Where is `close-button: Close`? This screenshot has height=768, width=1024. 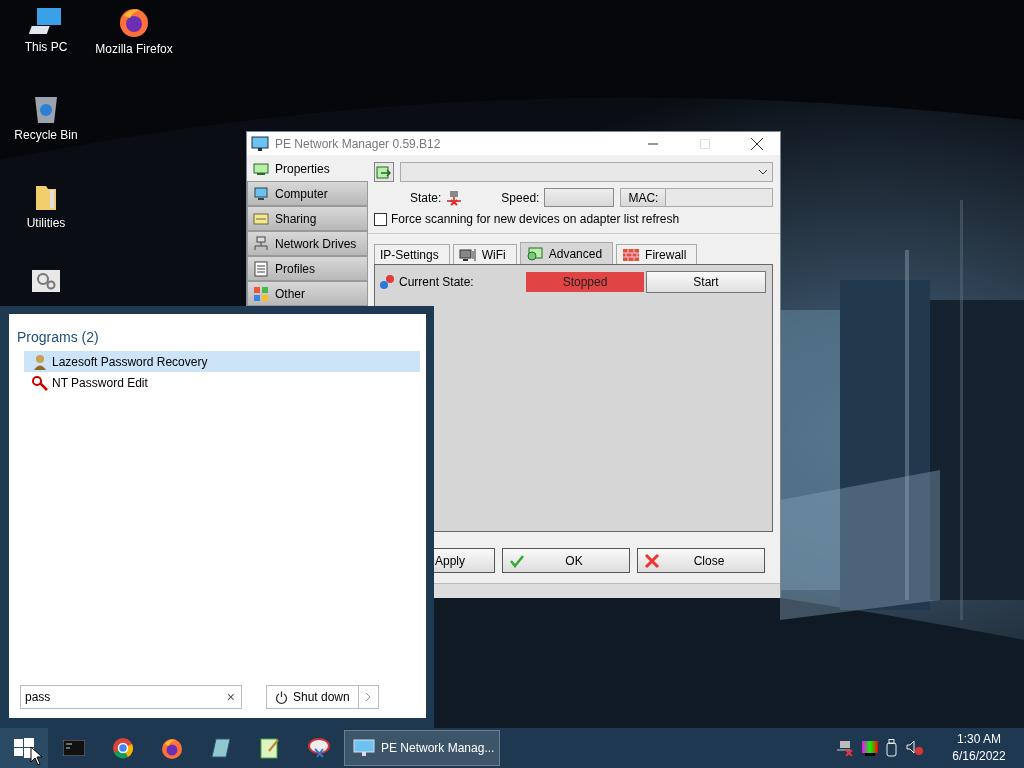 close-button: Close is located at coordinates (701, 560).